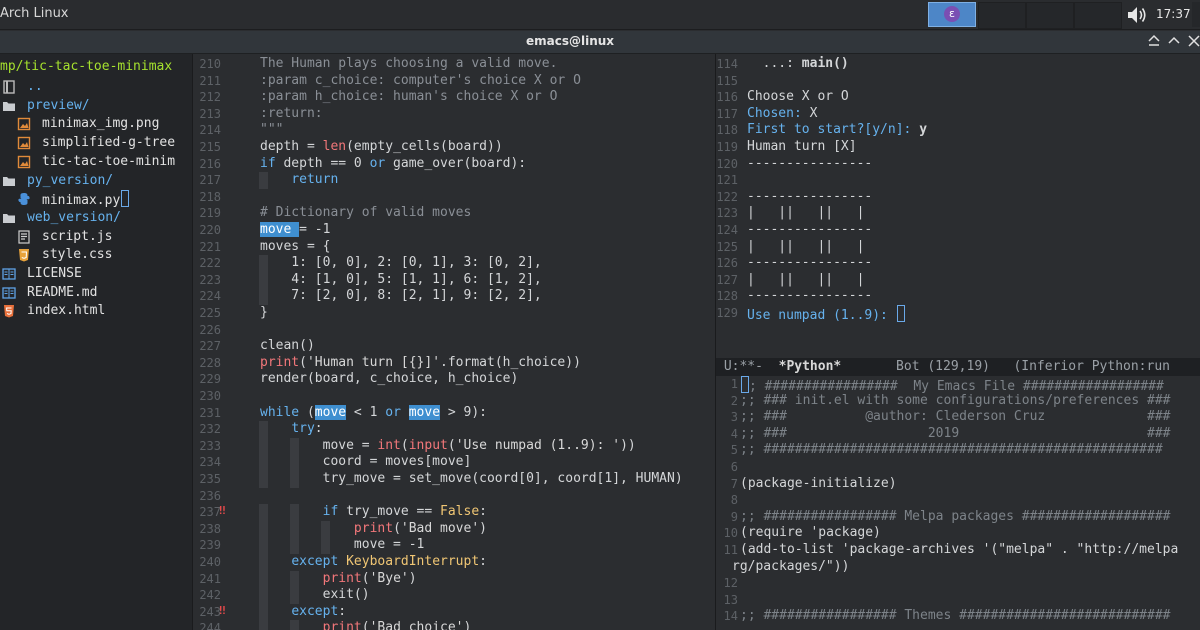 This screenshot has height=630, width=1200. What do you see at coordinates (210, 512) in the screenshot?
I see `line-number: 237` at bounding box center [210, 512].